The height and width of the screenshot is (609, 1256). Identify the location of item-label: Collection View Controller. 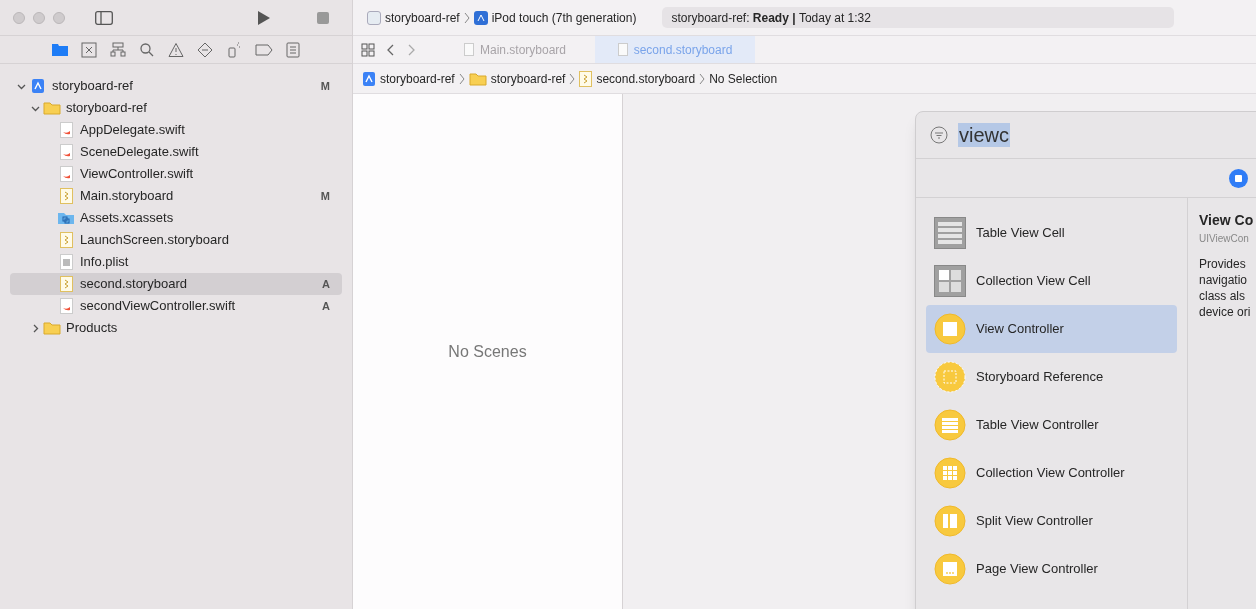
(1050, 473).